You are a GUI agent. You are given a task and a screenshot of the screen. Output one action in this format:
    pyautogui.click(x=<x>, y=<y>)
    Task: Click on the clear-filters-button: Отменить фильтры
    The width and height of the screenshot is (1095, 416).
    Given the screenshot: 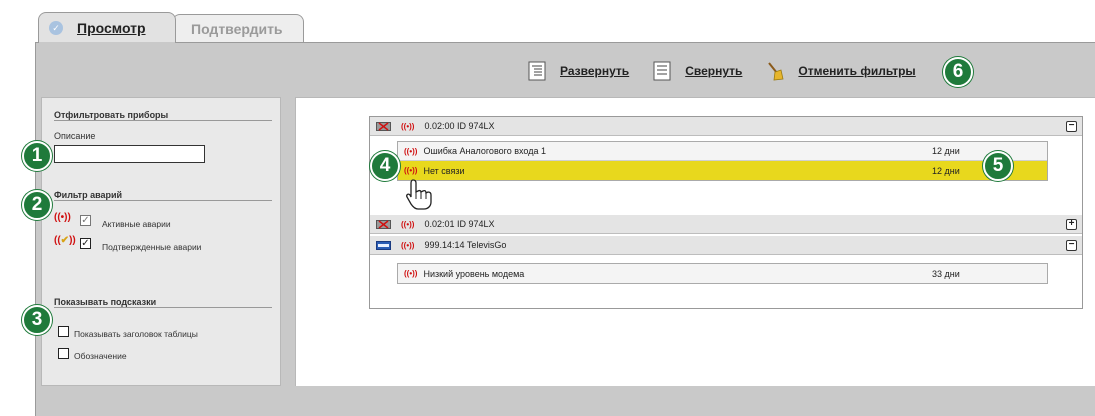 What is the action you would take?
    pyautogui.click(x=841, y=71)
    